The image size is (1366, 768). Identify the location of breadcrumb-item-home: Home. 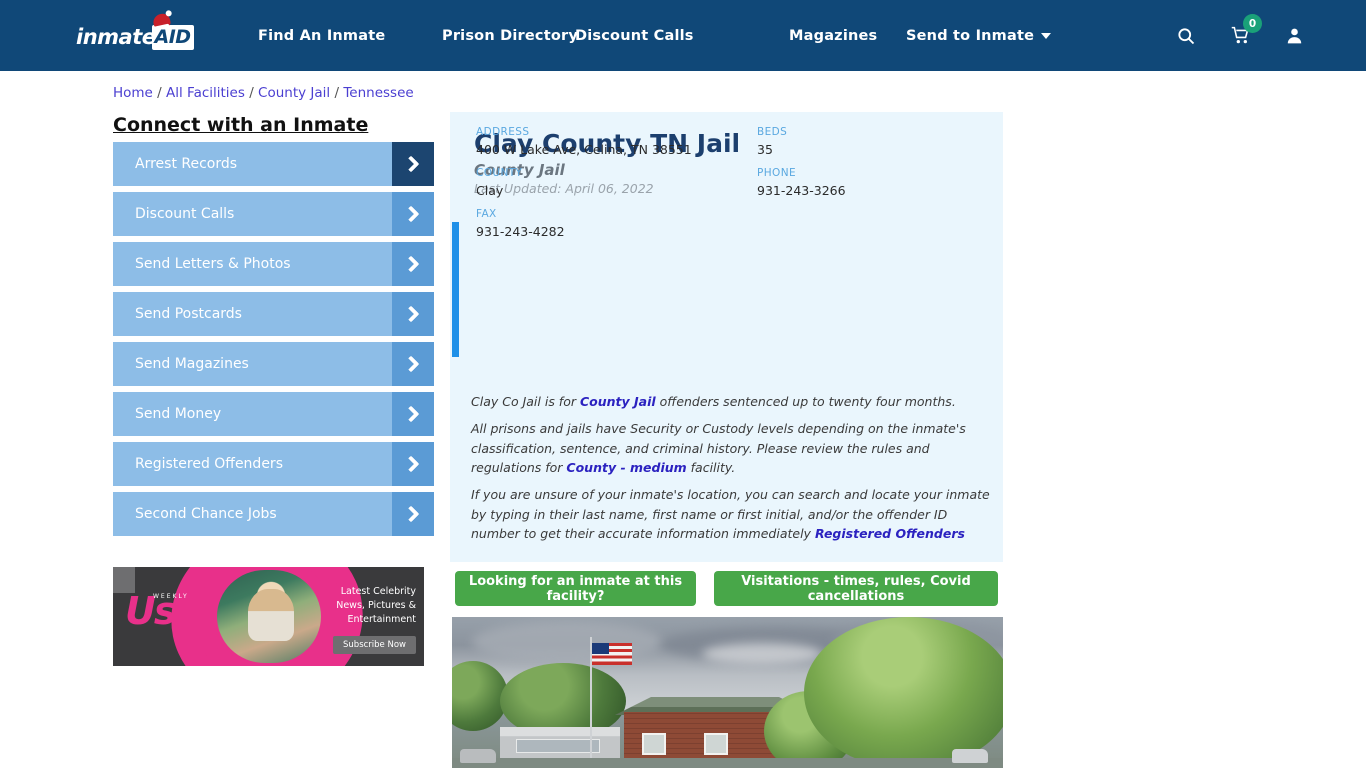
(133, 93).